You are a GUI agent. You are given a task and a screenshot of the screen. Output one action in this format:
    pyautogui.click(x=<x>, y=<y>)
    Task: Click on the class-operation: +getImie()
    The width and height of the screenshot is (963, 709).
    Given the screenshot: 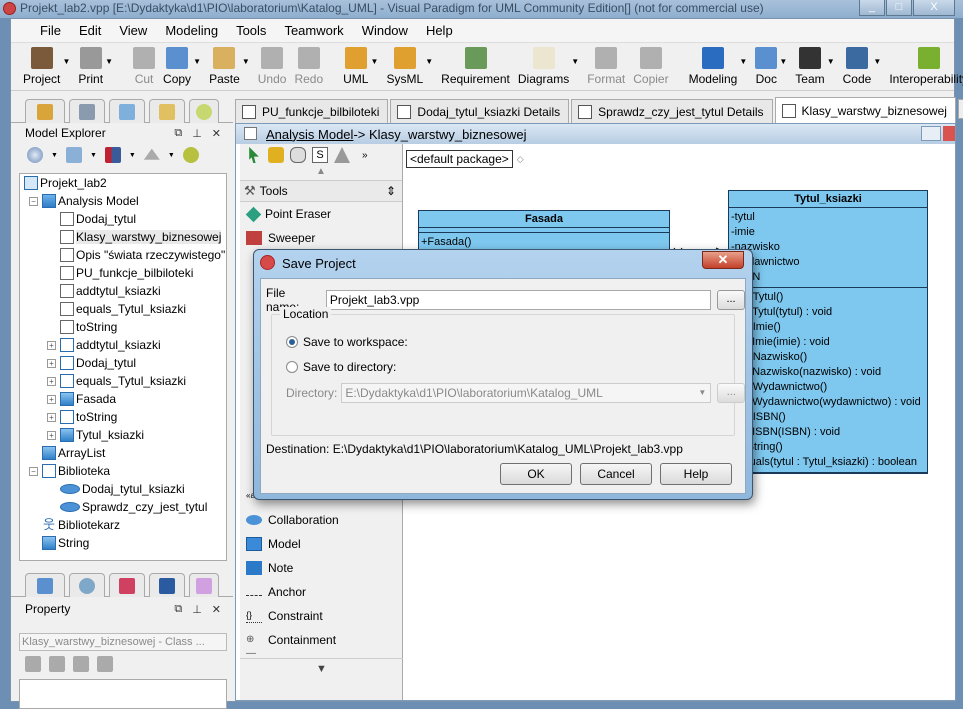 What is the action you would take?
    pyautogui.click(x=828, y=327)
    